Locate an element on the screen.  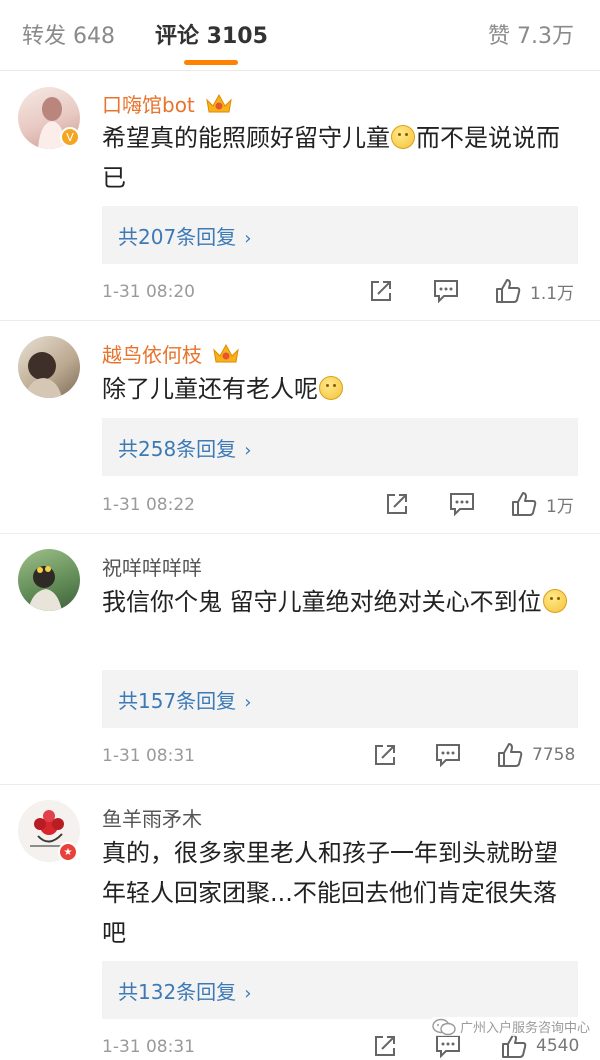
watermark: 广州入户服务咨询中心 is located at coordinates (510, 1026).